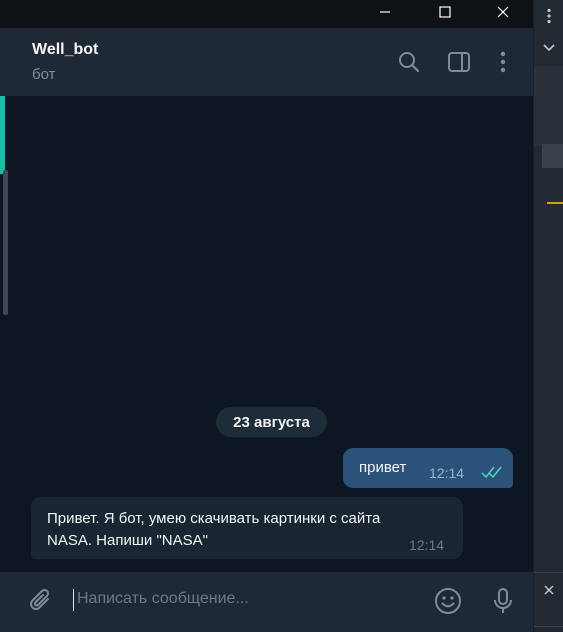 The height and width of the screenshot is (632, 563). I want to click on emoji-button, so click(448, 601).